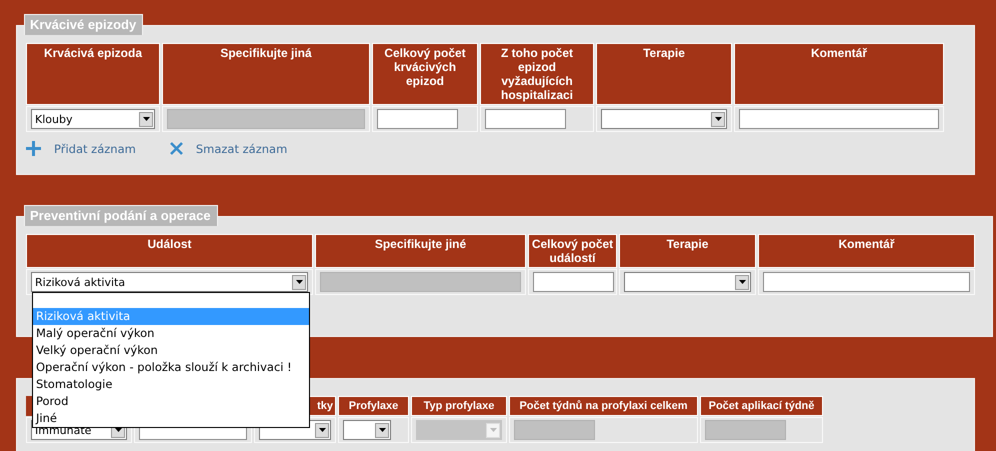 The image size is (996, 451). What do you see at coordinates (171, 367) in the screenshot?
I see `dropdown-option: Operační výkon - položka slouží k archivaci !` at bounding box center [171, 367].